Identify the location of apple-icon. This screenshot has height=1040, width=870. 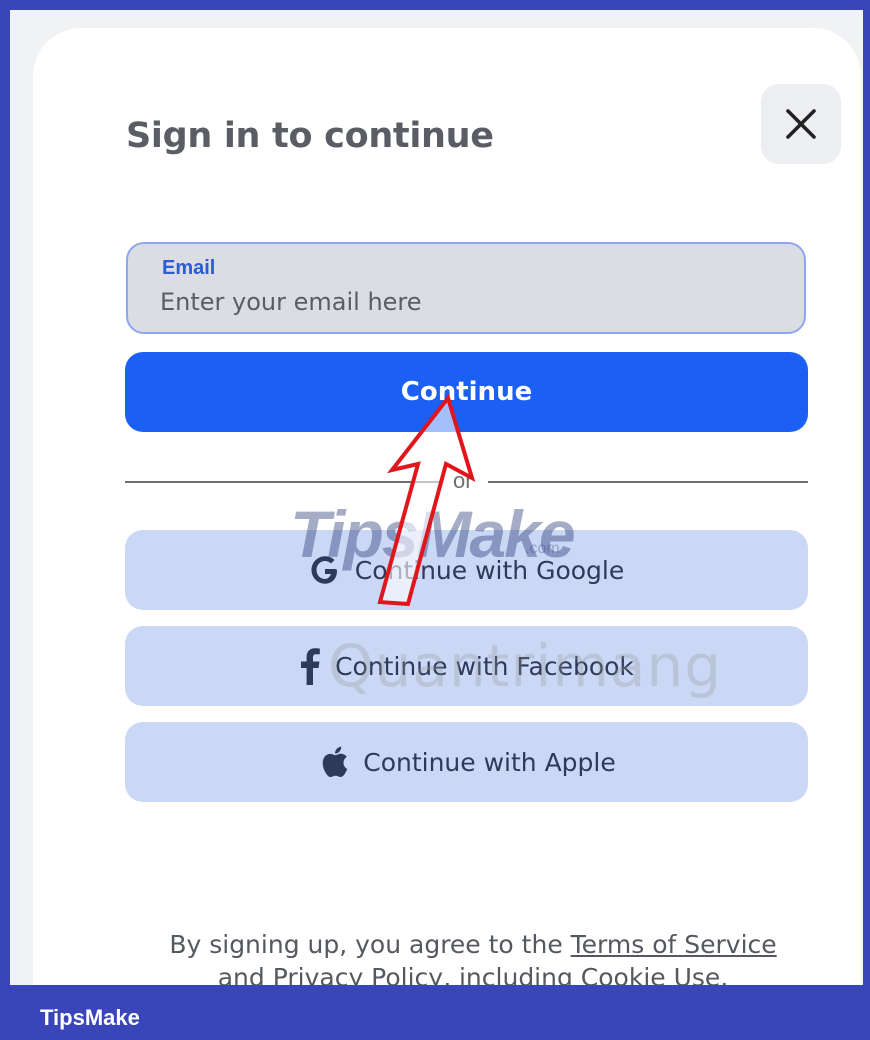
(335, 762).